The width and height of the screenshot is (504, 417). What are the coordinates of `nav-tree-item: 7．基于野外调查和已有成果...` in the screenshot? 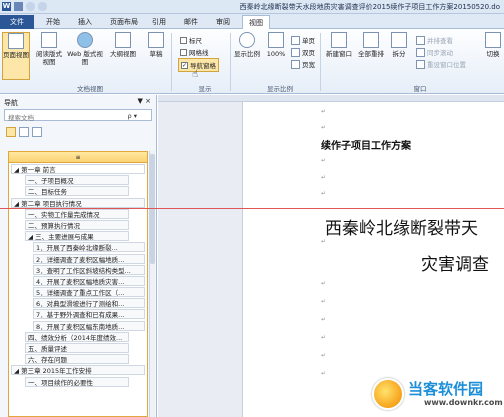 It's located at (78, 314).